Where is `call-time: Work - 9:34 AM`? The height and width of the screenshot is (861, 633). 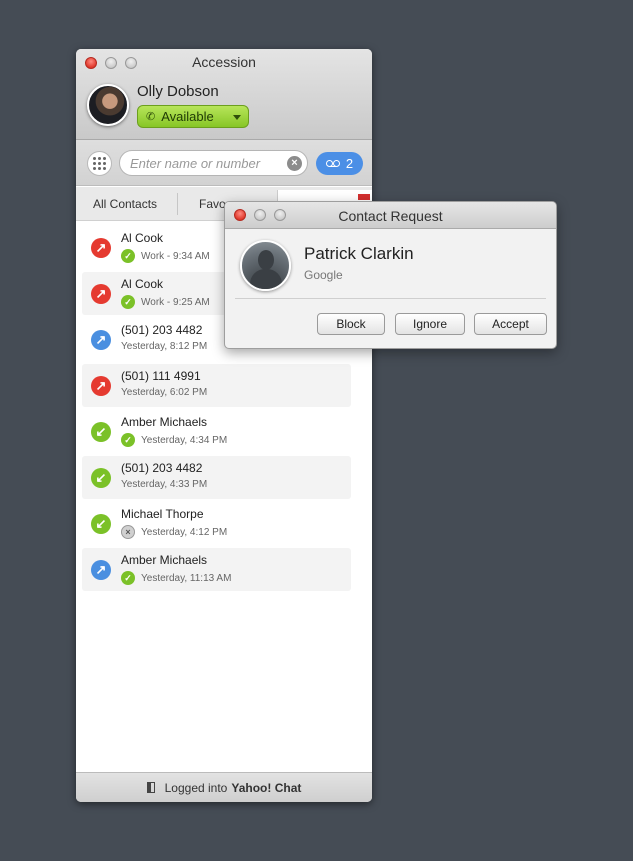
call-time: Work - 9:34 AM is located at coordinates (175, 256).